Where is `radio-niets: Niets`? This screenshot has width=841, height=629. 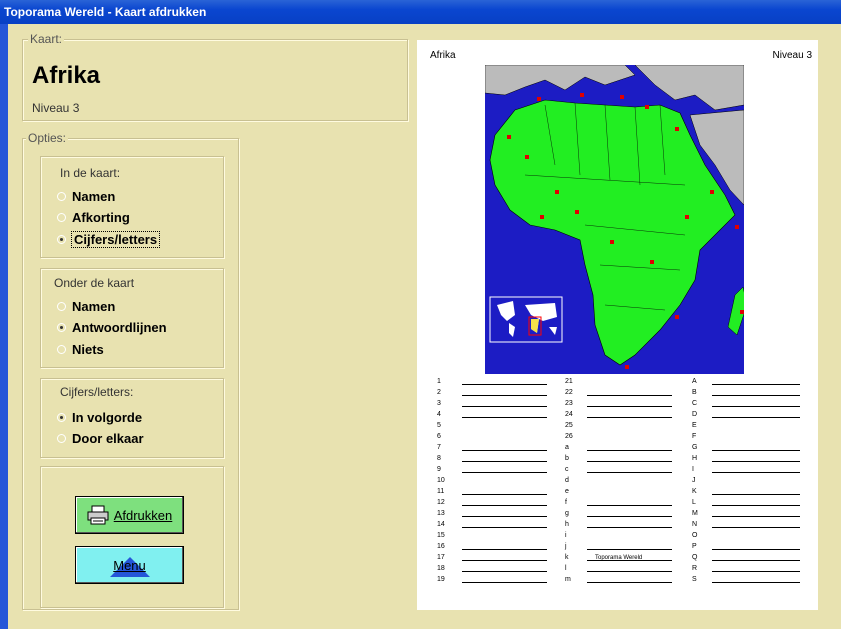 radio-niets: Niets is located at coordinates (80, 349).